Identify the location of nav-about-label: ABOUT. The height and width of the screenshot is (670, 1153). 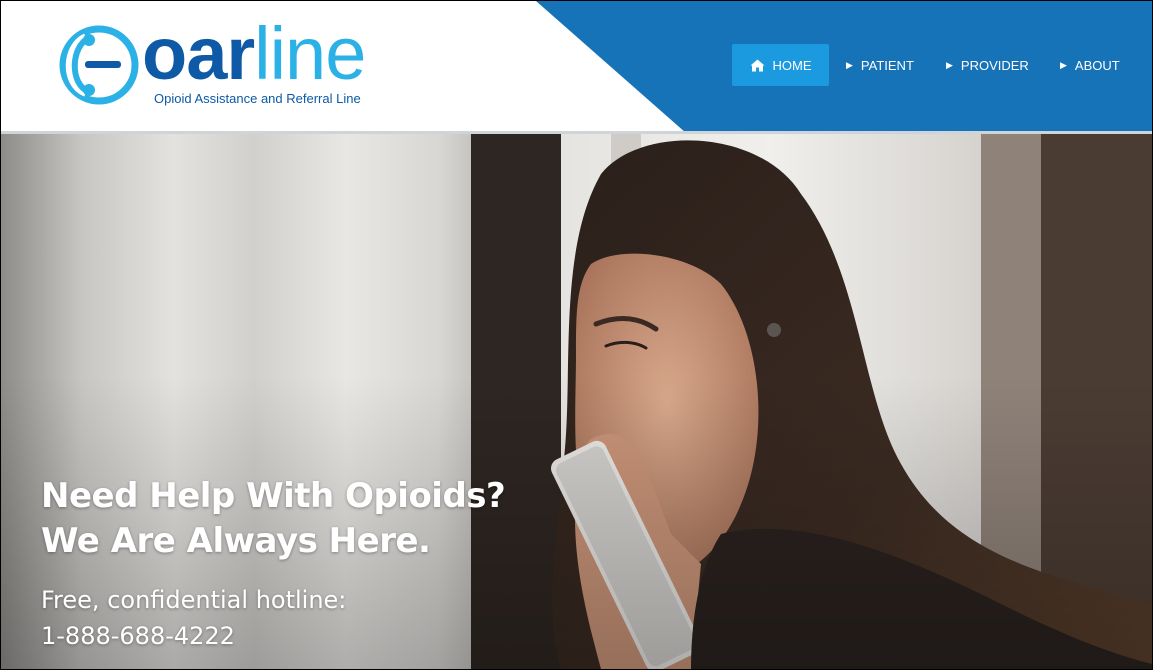
(1097, 65).